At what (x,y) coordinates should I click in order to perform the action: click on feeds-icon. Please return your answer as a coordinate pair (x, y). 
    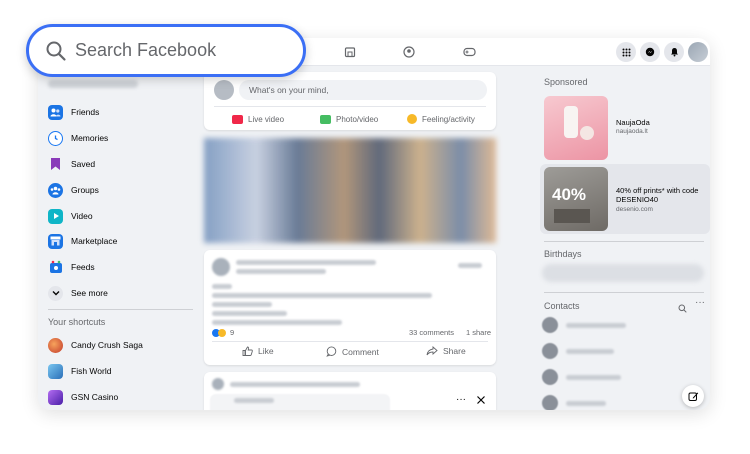
    Looking at the image, I should click on (55, 267).